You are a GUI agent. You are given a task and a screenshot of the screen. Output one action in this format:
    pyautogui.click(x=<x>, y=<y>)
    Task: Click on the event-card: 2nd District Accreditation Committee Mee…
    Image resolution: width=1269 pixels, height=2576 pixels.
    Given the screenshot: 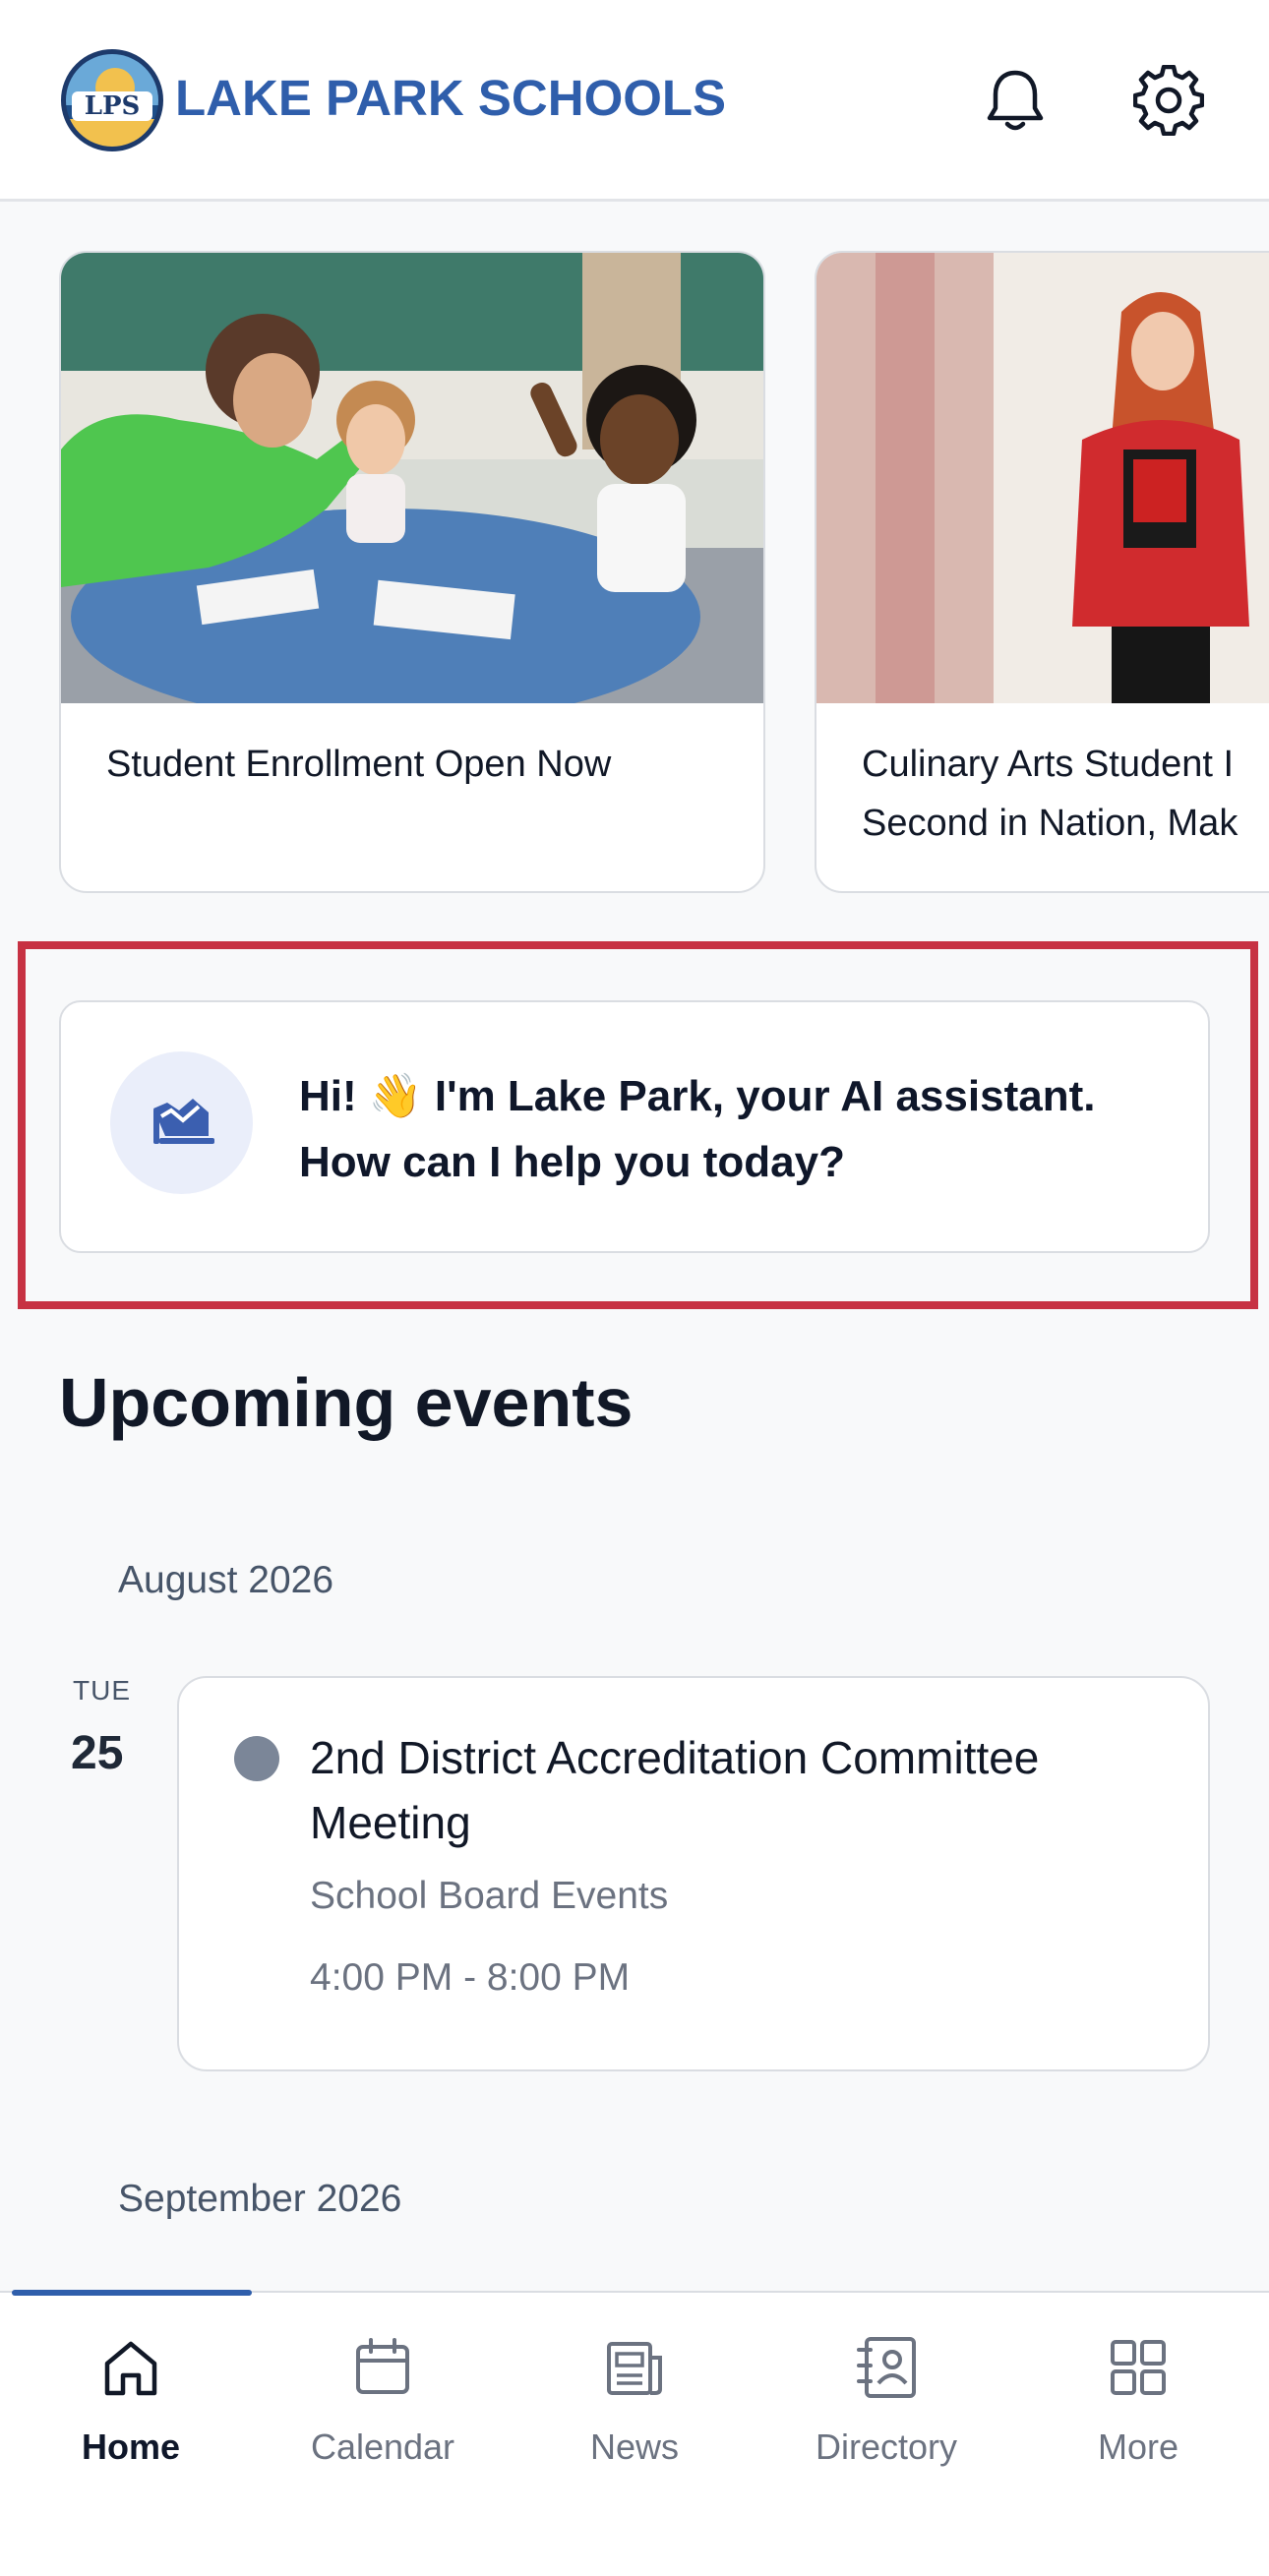 What is the action you would take?
    pyautogui.click(x=693, y=1874)
    